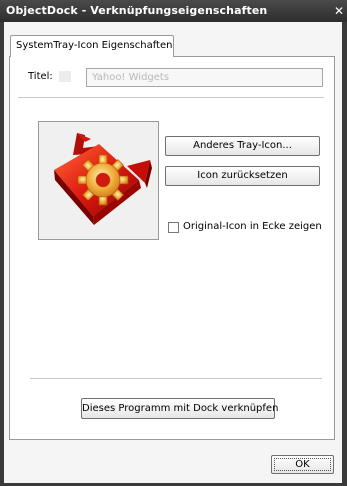 Image resolution: width=347 pixels, height=486 pixels. I want to click on red-gear-arrow-icon, so click(103, 179).